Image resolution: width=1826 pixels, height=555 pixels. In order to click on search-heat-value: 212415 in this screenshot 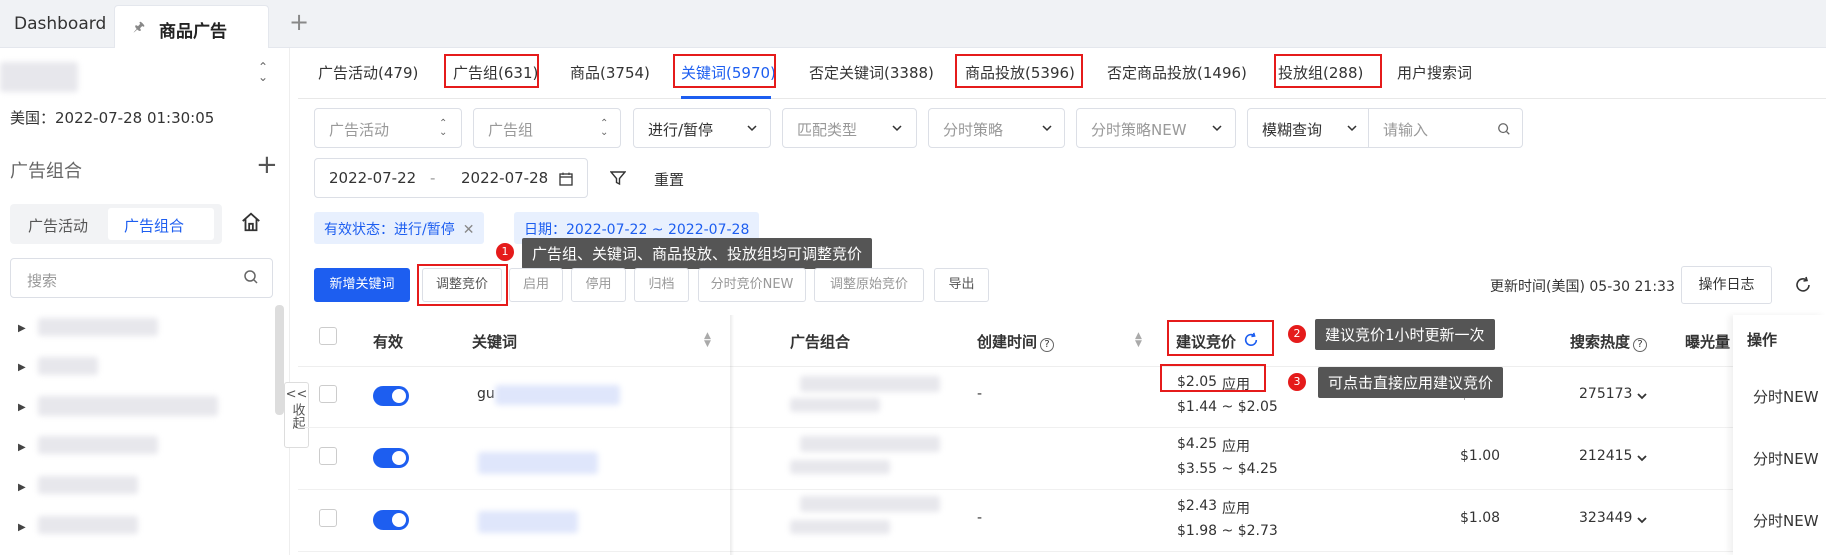, I will do `click(1606, 456)`.